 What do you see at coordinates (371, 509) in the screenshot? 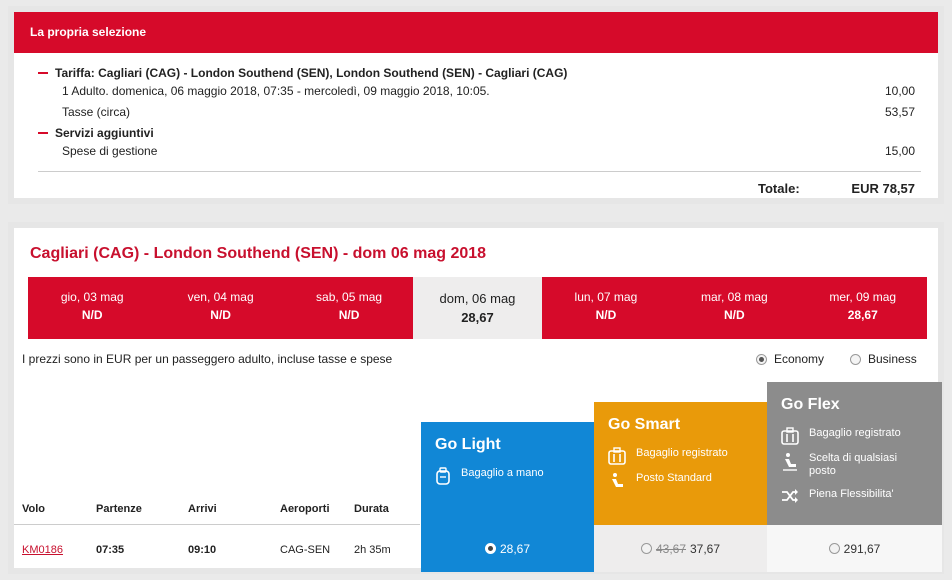
I see `col-duration: Durata` at bounding box center [371, 509].